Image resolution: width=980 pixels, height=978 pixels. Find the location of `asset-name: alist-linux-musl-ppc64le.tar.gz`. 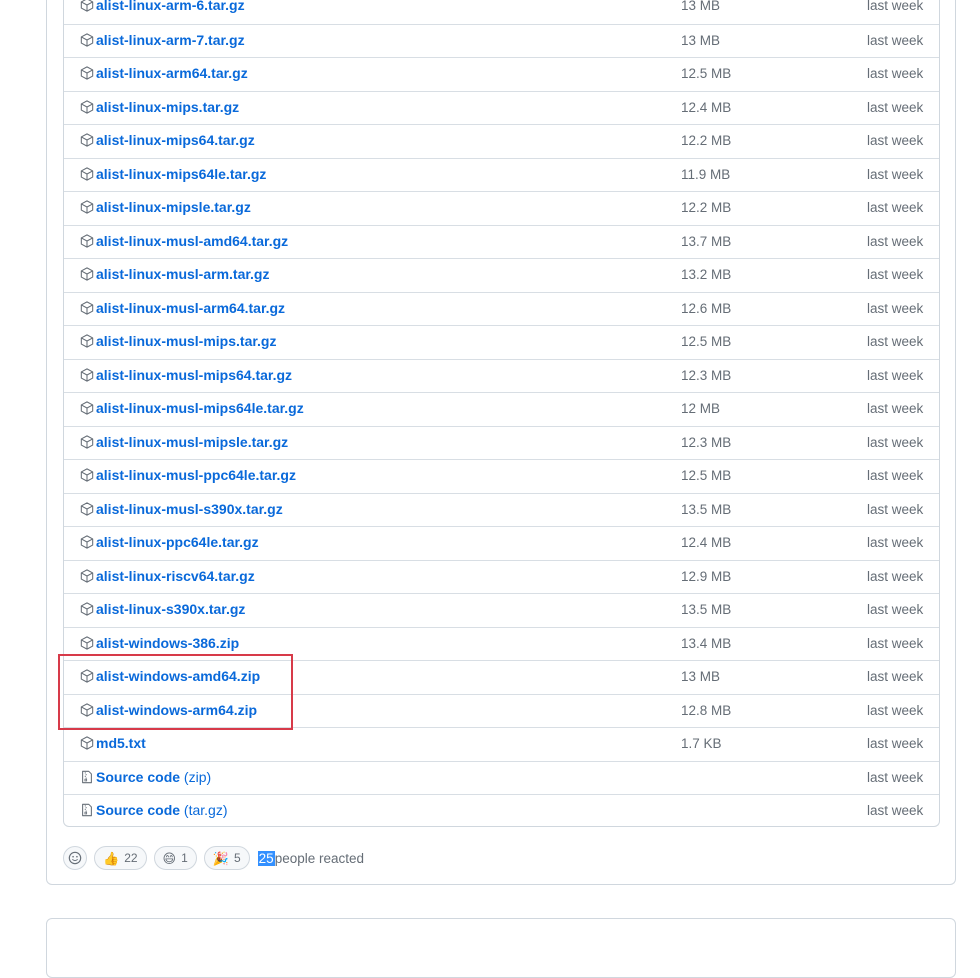

asset-name: alist-linux-musl-ppc64le.tar.gz is located at coordinates (196, 475).